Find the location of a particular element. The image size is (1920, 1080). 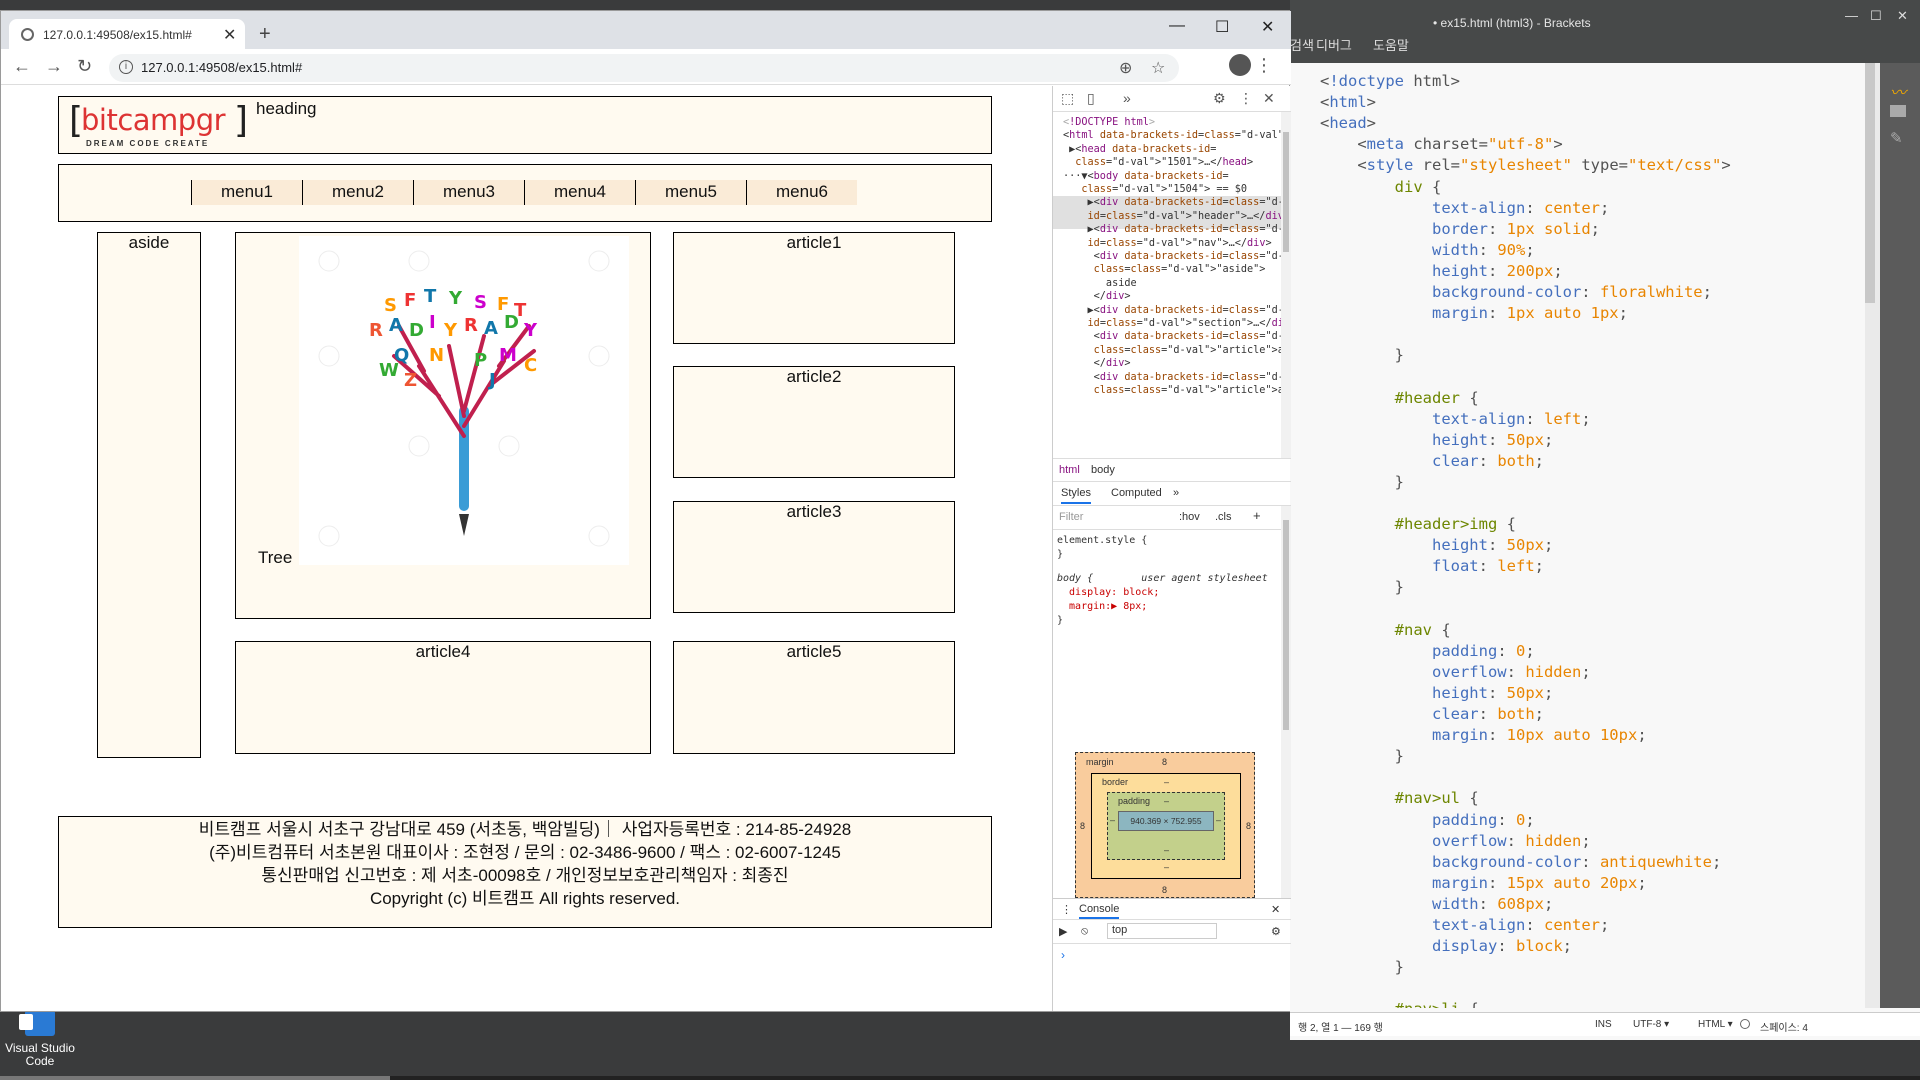

zoom-icon: ⊕ is located at coordinates (1125, 68).